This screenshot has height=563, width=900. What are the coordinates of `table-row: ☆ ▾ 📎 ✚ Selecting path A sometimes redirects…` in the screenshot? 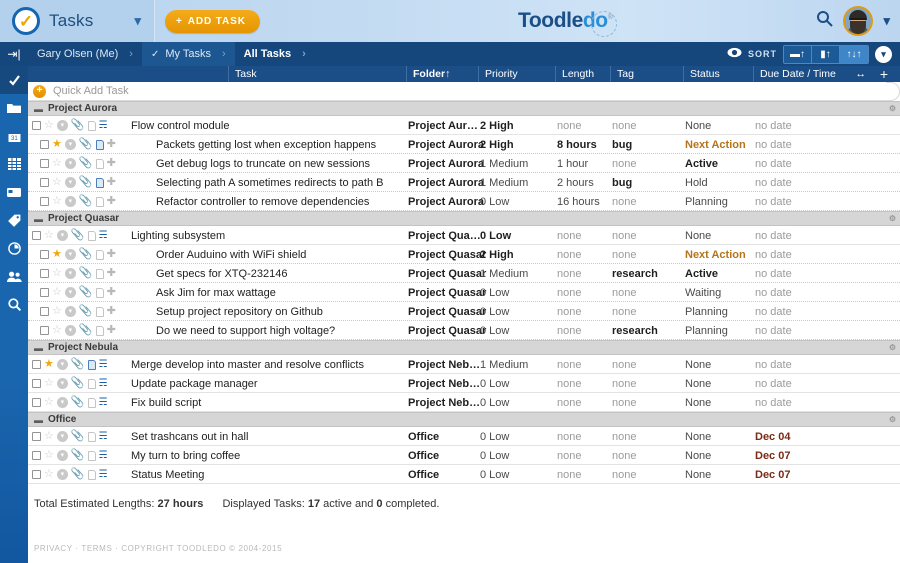 It's located at (464, 182).